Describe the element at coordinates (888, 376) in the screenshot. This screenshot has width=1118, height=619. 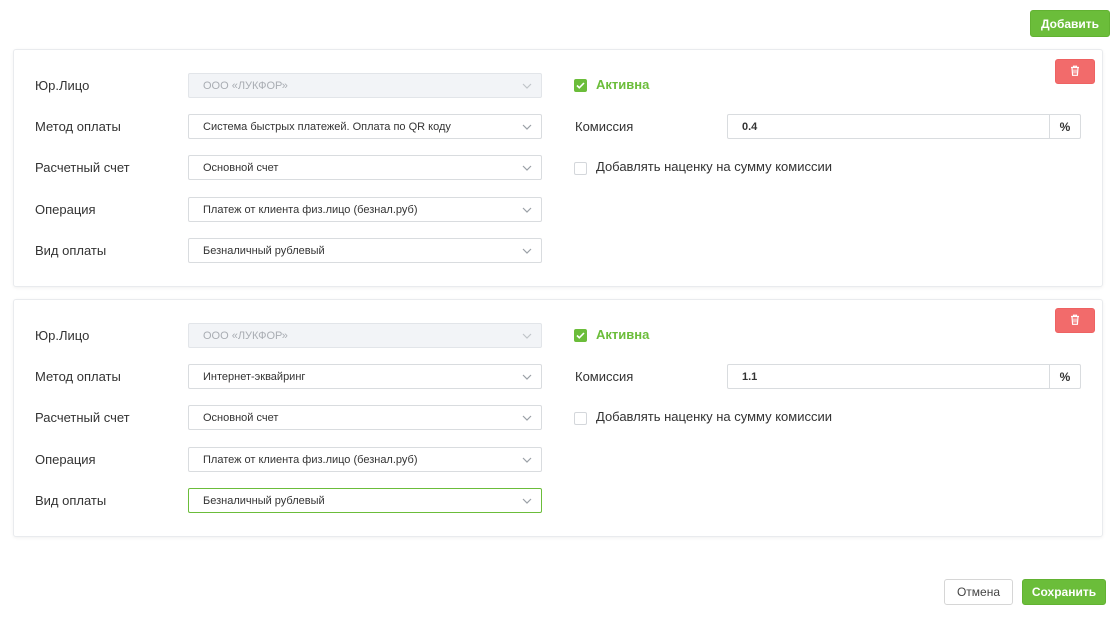
I see `commission-input: 1.1` at that location.